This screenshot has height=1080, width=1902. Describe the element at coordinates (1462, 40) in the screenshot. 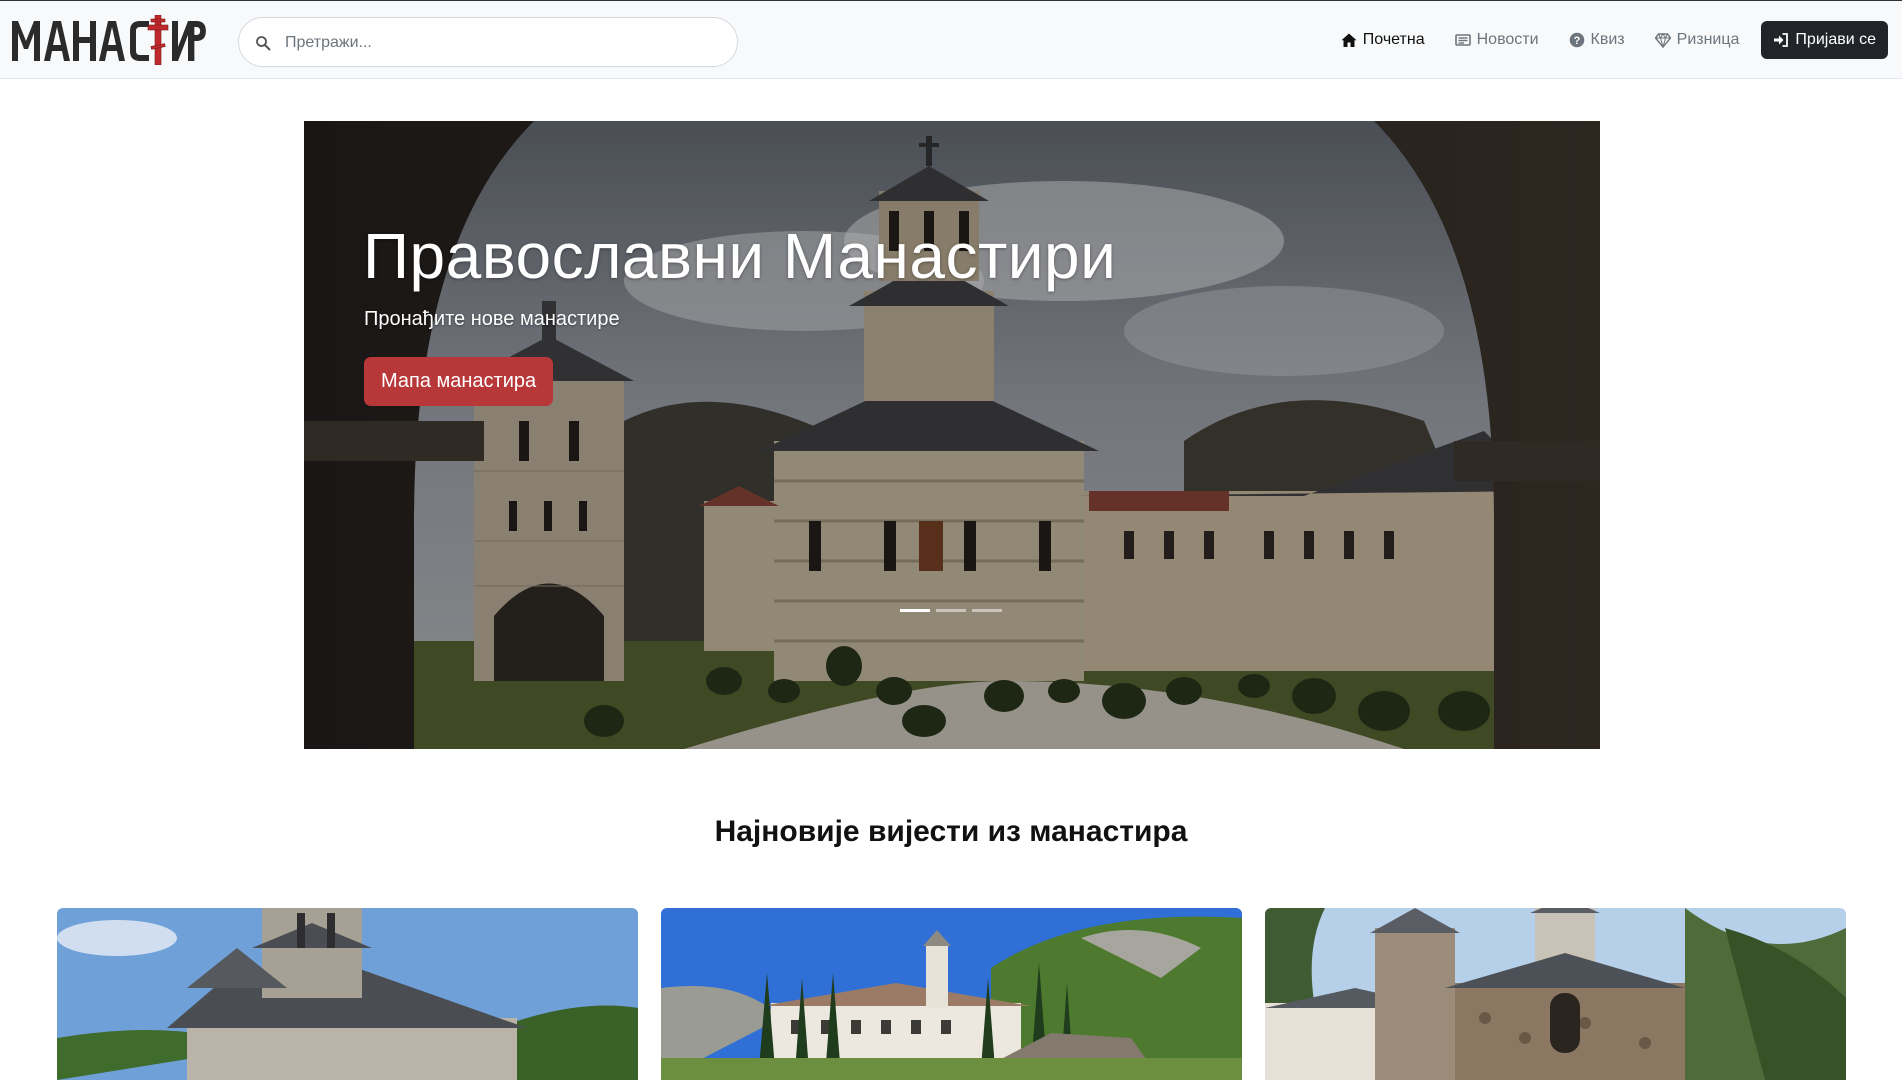

I see `newspaper-icon` at that location.